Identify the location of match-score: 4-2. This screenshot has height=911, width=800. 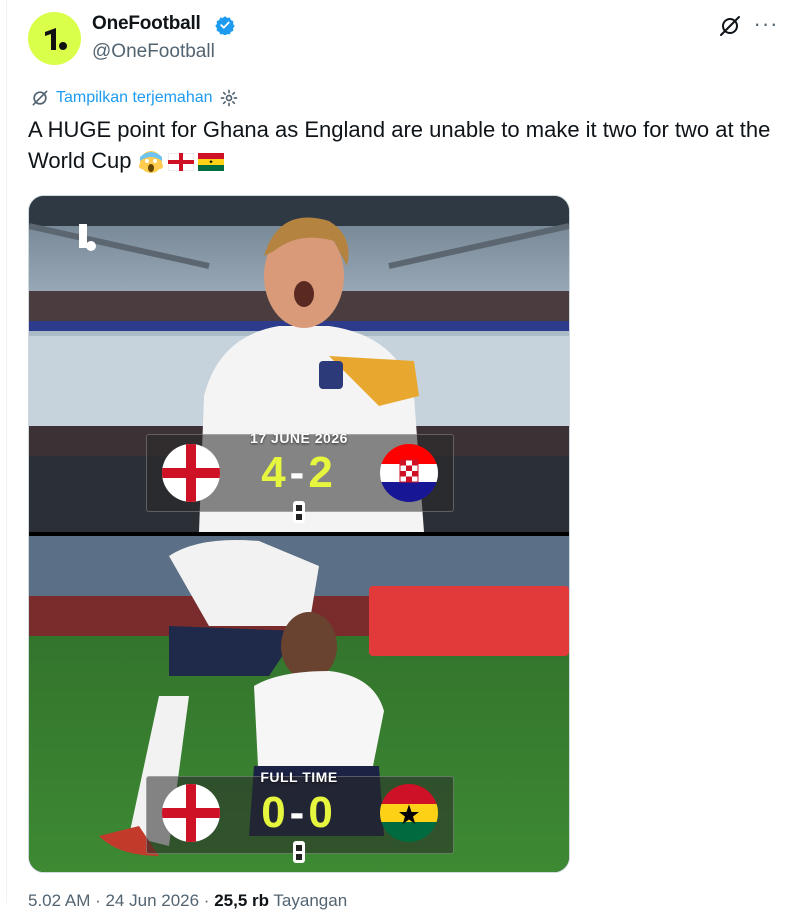
(299, 473).